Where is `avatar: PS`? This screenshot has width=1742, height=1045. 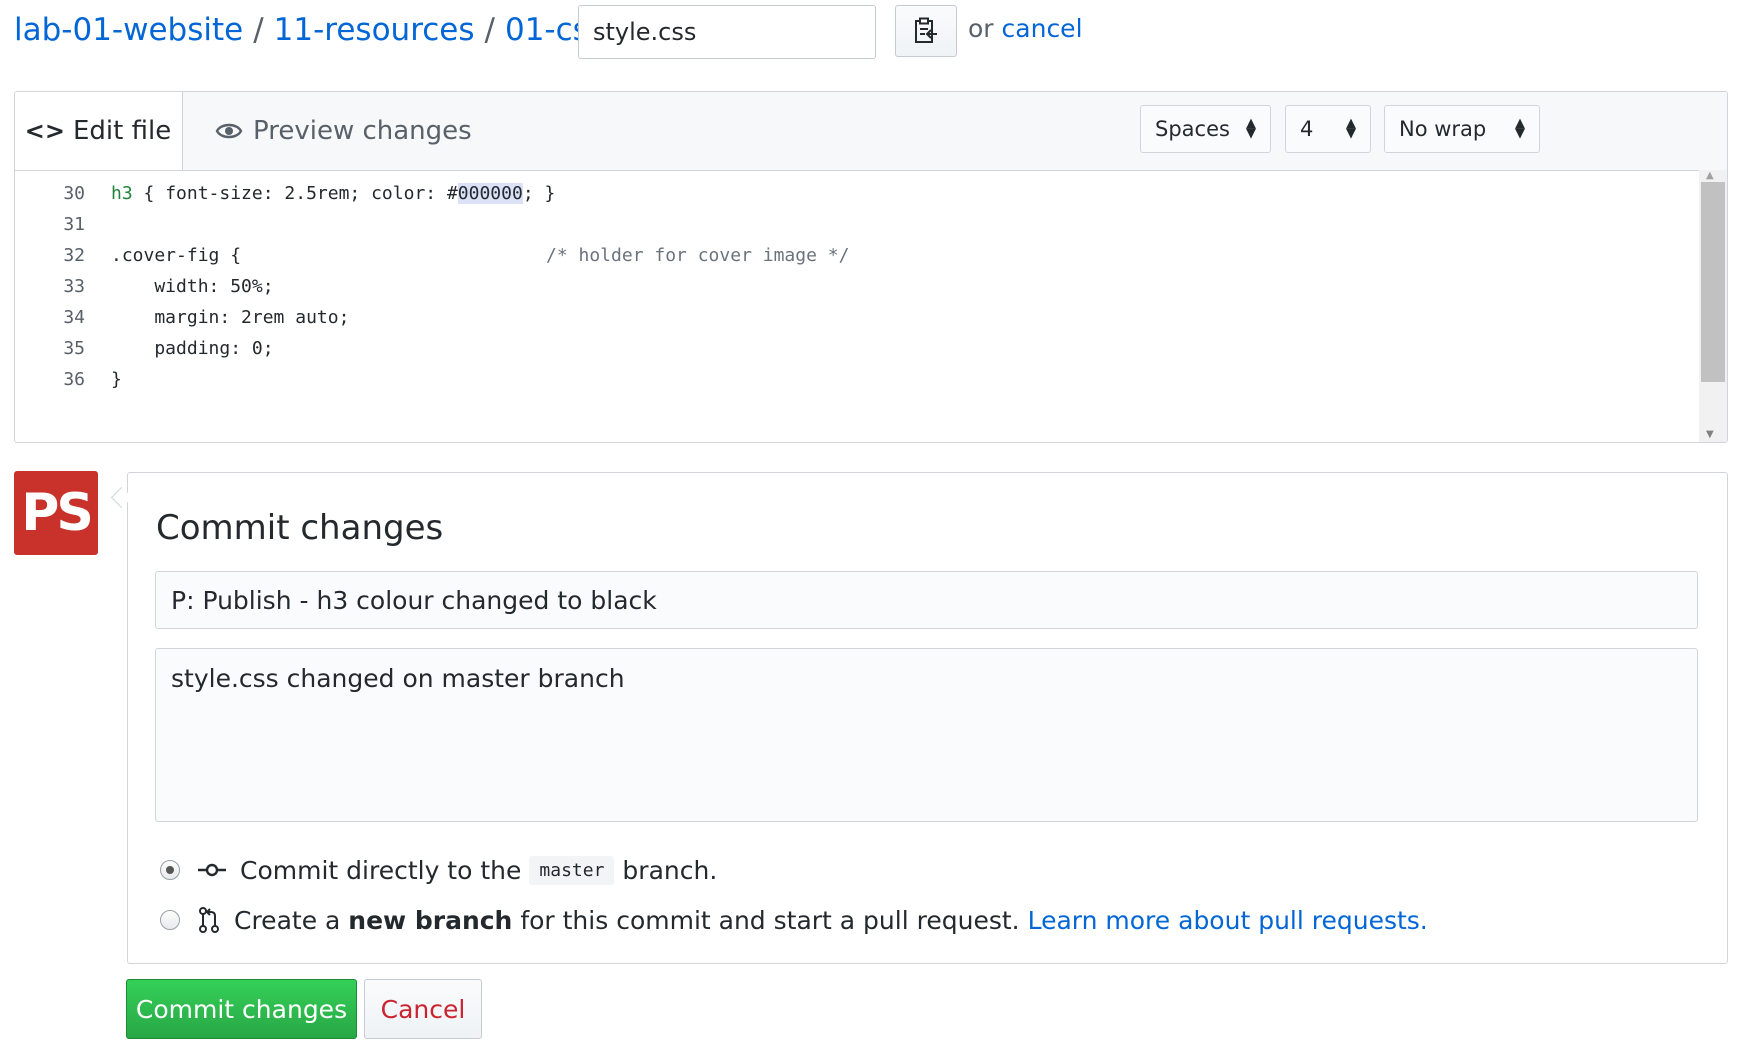
avatar: PS is located at coordinates (56, 513).